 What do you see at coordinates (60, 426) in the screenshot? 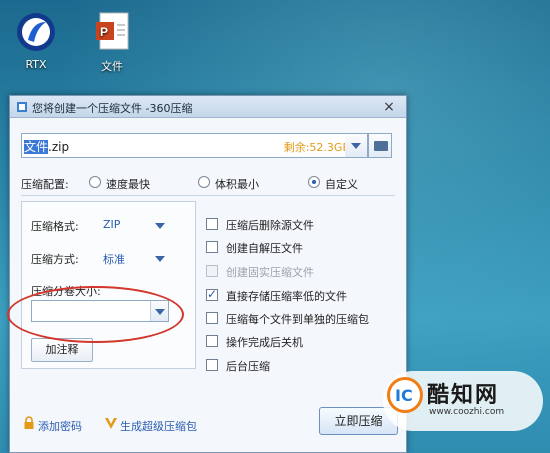
I see `add-password-link: 添加密码` at bounding box center [60, 426].